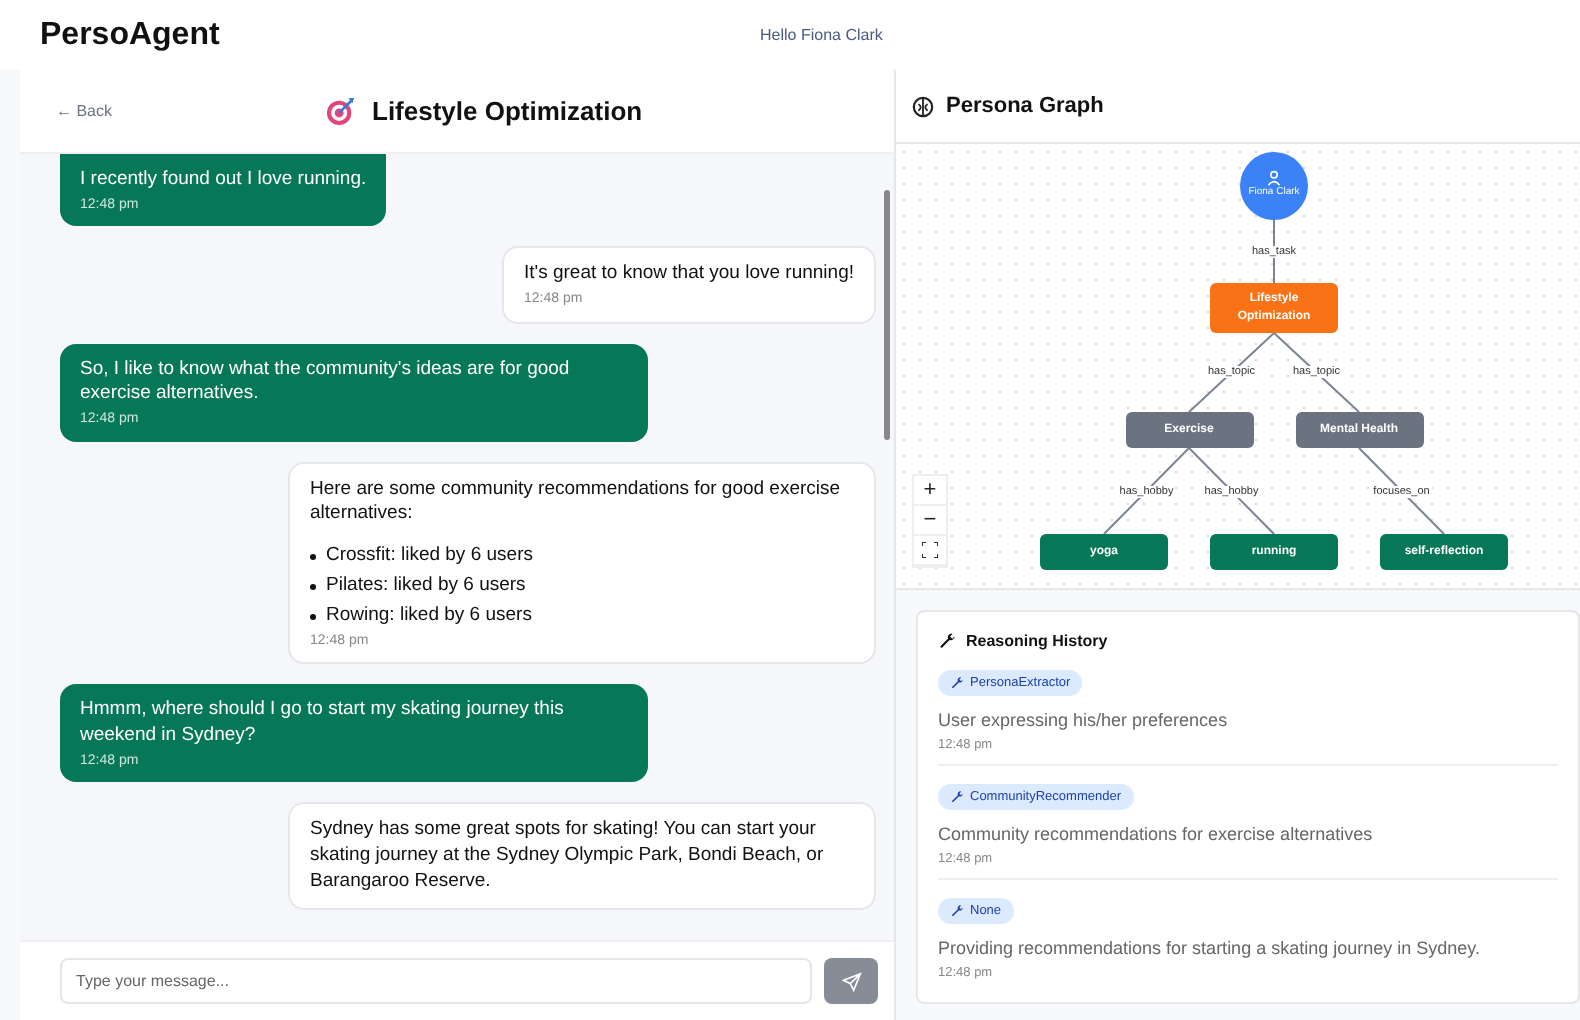 Image resolution: width=1580 pixels, height=1020 pixels. I want to click on scrollbar, so click(887, 315).